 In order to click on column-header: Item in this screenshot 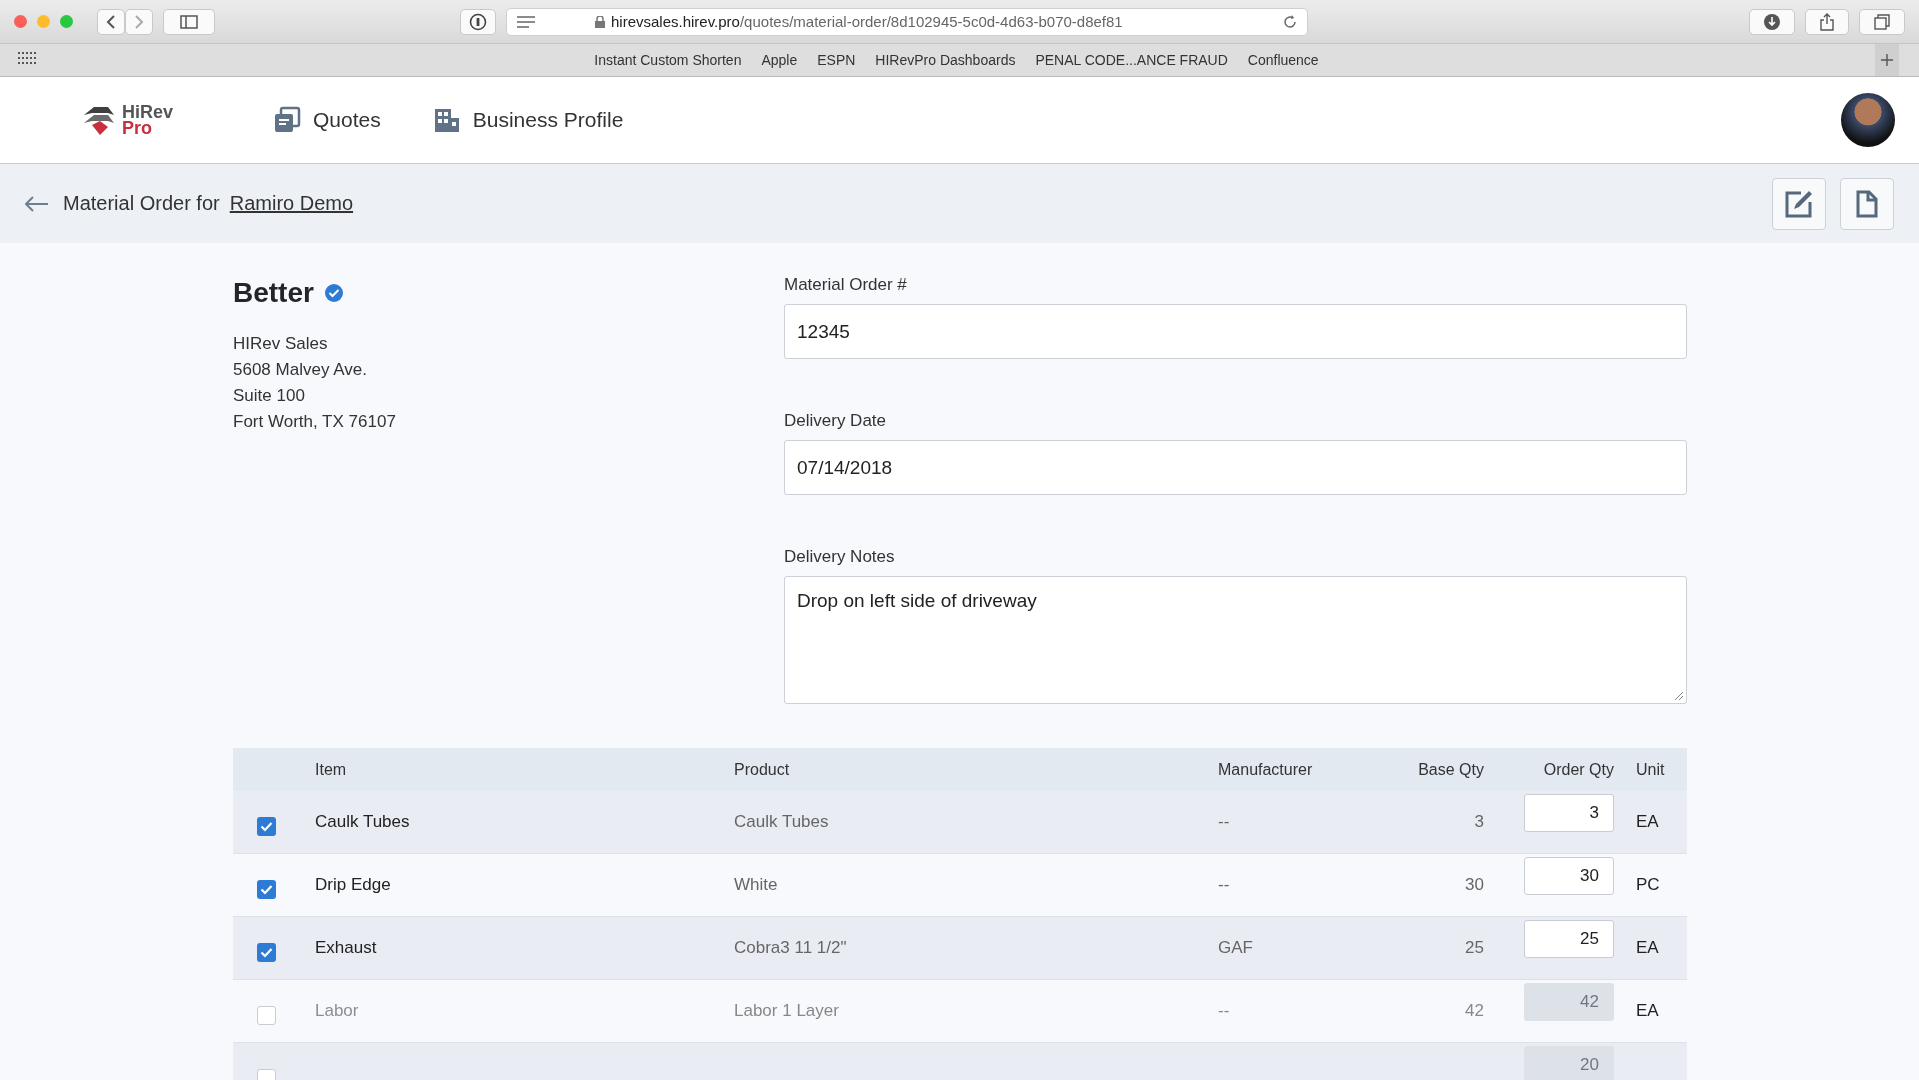, I will do `click(331, 769)`.